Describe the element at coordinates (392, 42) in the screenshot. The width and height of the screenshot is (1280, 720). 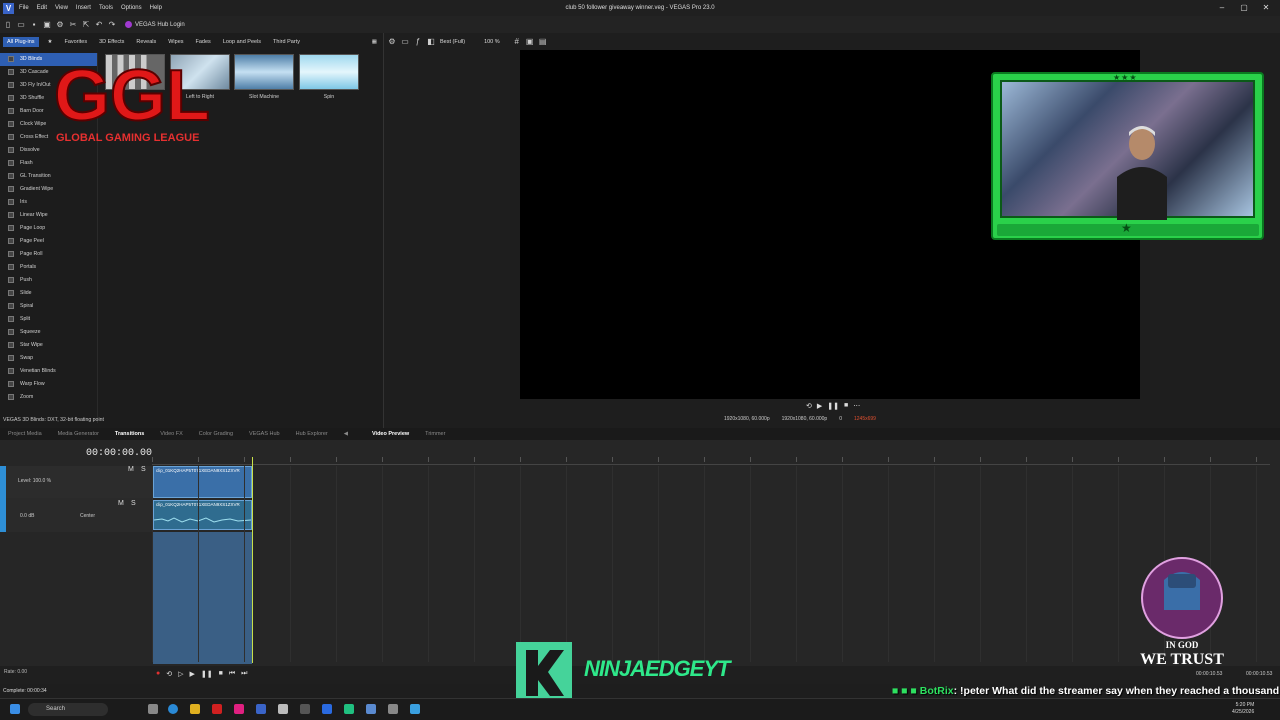
I see `settings-icon: ⚙` at that location.